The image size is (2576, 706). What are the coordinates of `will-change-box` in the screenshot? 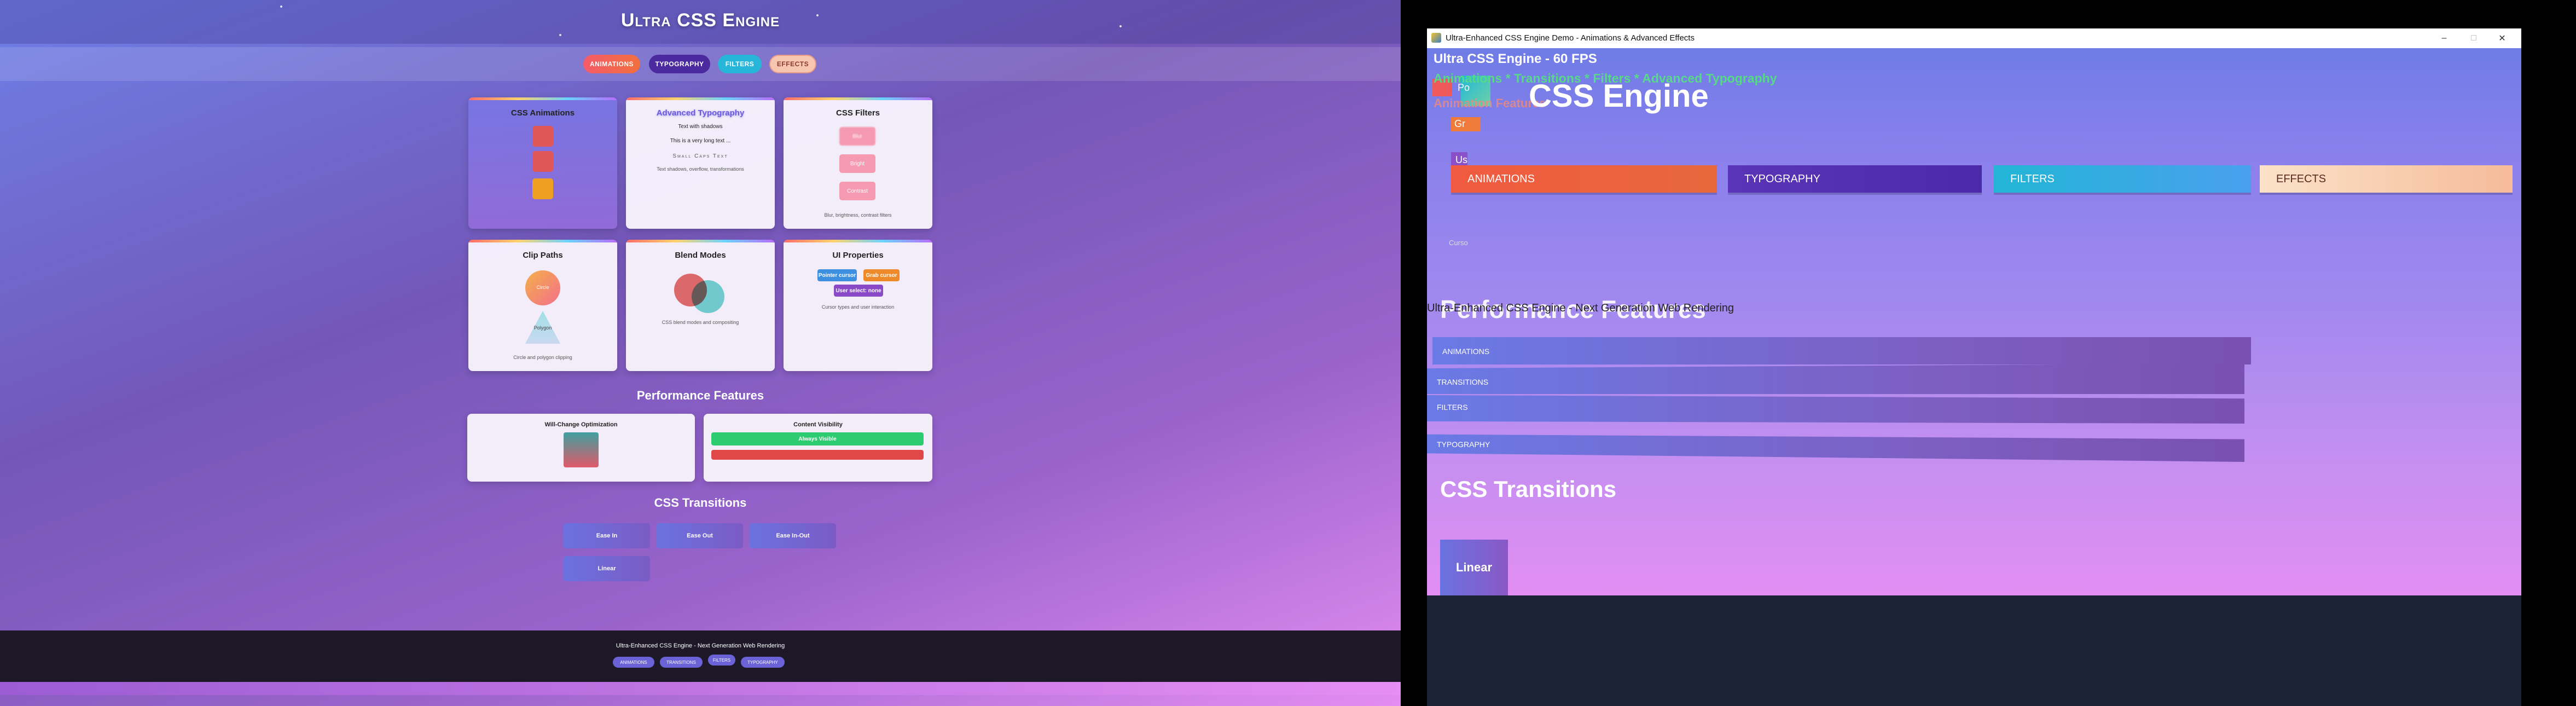 It's located at (582, 449).